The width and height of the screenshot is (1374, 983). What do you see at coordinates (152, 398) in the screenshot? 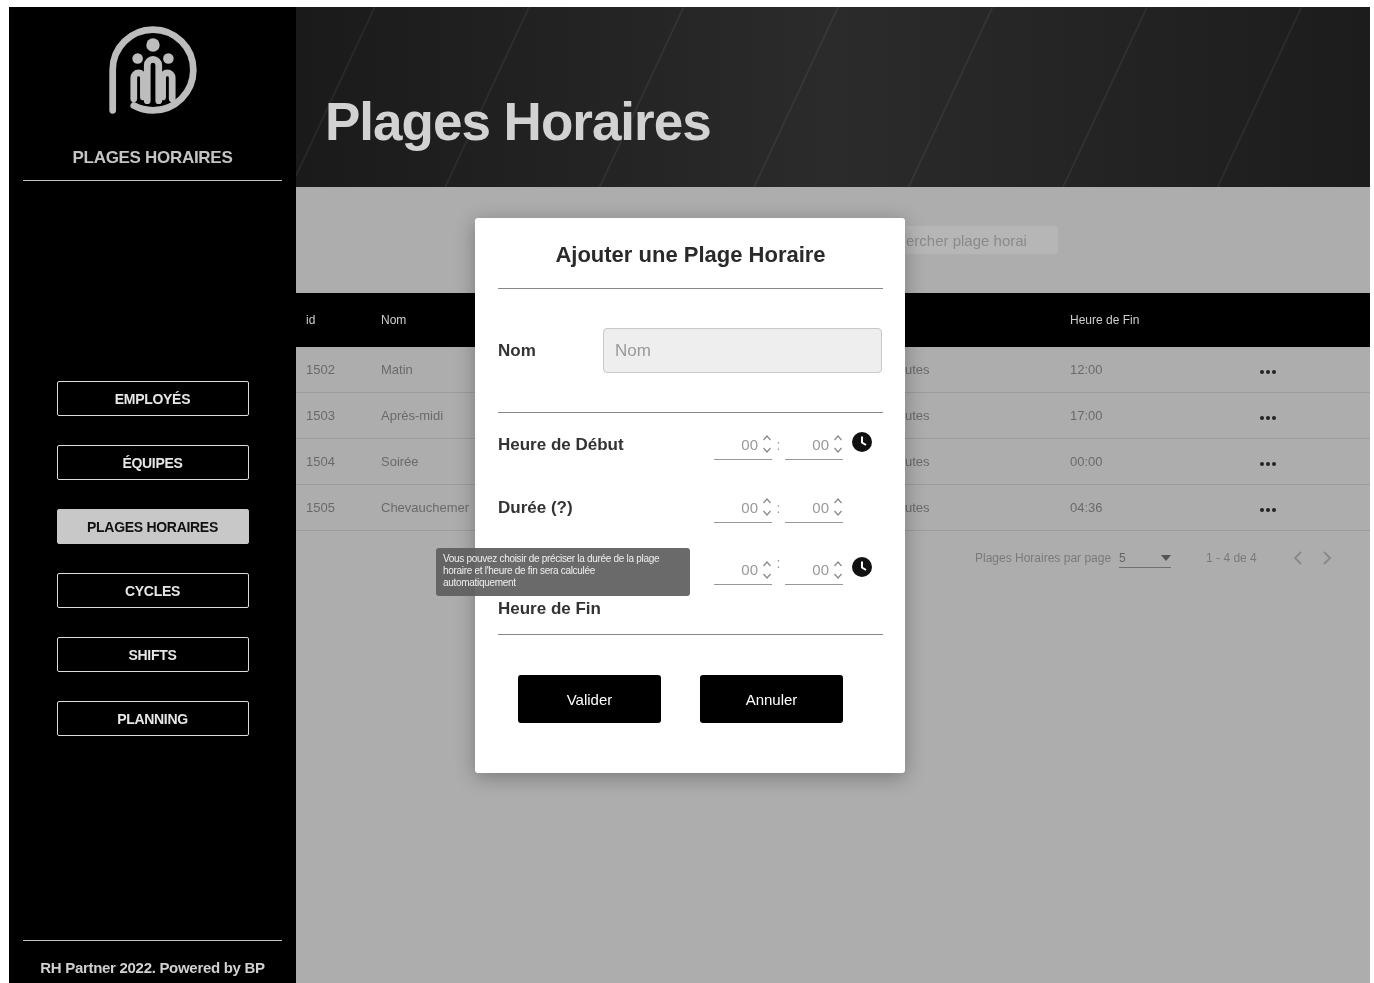
I see `nav-button: EMPLOYÉS` at bounding box center [152, 398].